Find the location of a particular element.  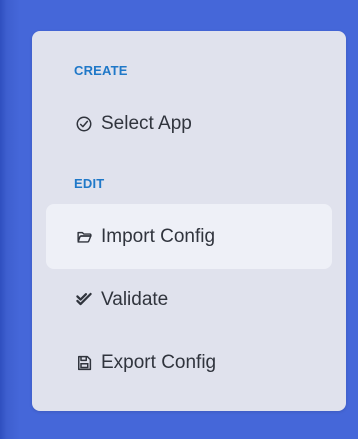

menu-item-import-config: Import Config is located at coordinates (189, 236).